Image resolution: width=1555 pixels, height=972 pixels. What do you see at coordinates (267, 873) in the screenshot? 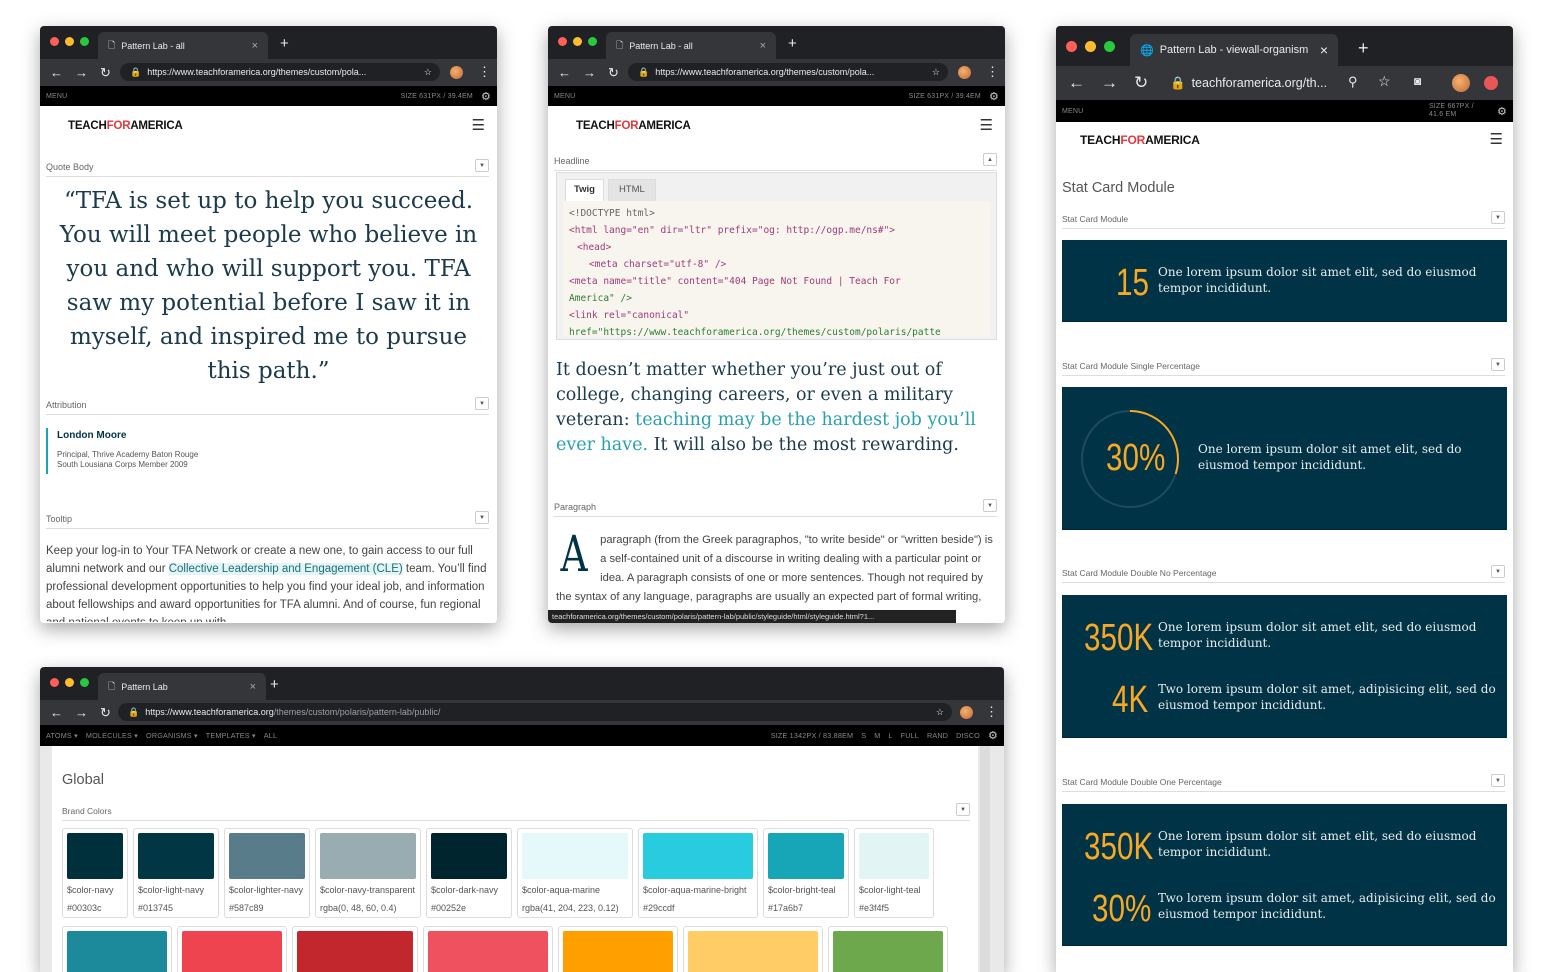
I see `color-swatch: $color-lighter-navy #587c89` at bounding box center [267, 873].